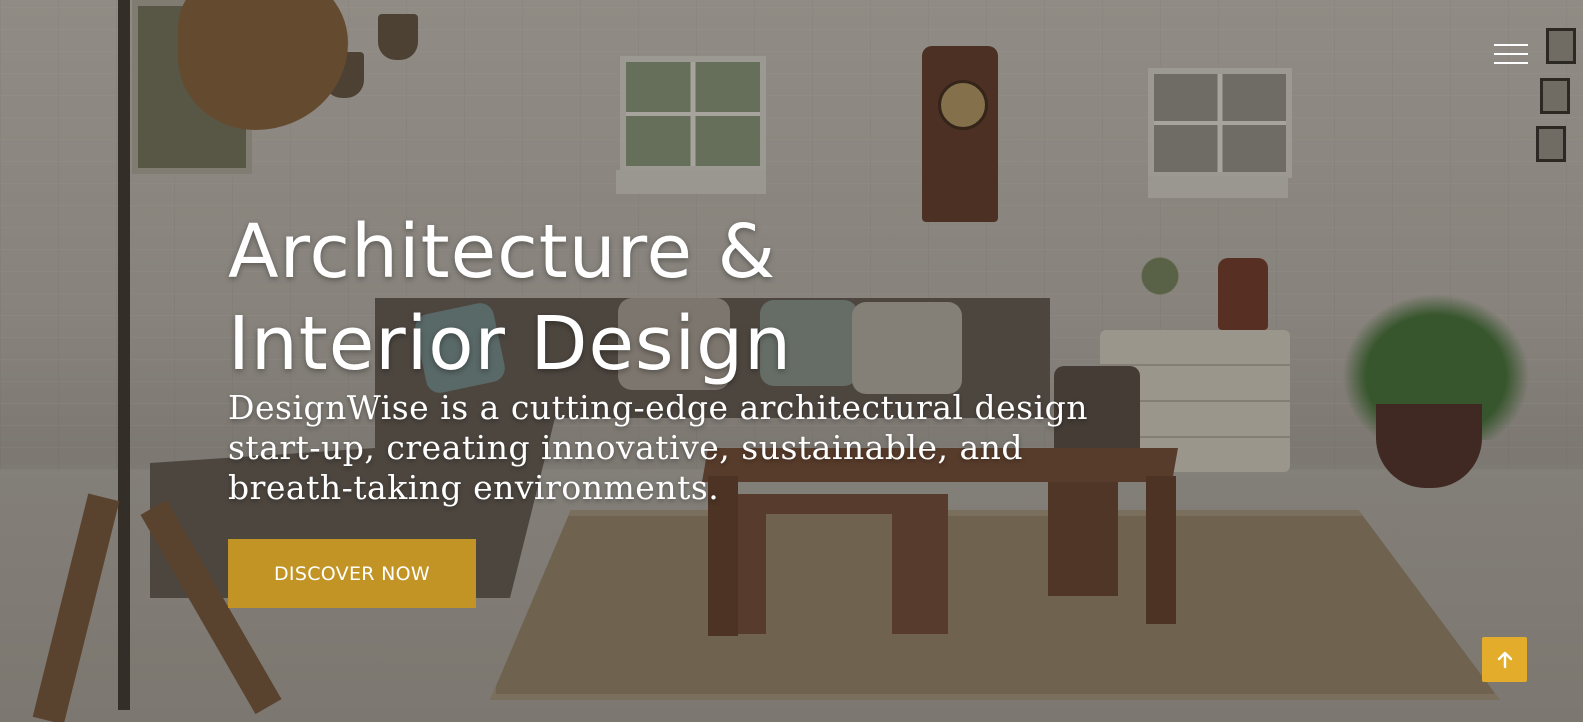  I want to click on headline-line-1: Architecture &, so click(502, 252).